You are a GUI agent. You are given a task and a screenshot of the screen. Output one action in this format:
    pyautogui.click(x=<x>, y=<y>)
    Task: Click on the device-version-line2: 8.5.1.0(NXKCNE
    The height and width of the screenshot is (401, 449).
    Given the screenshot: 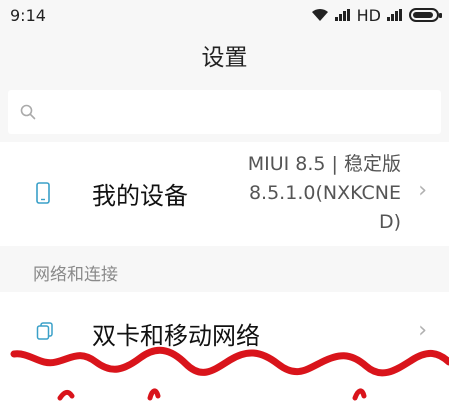 What is the action you would take?
    pyautogui.click(x=324, y=193)
    